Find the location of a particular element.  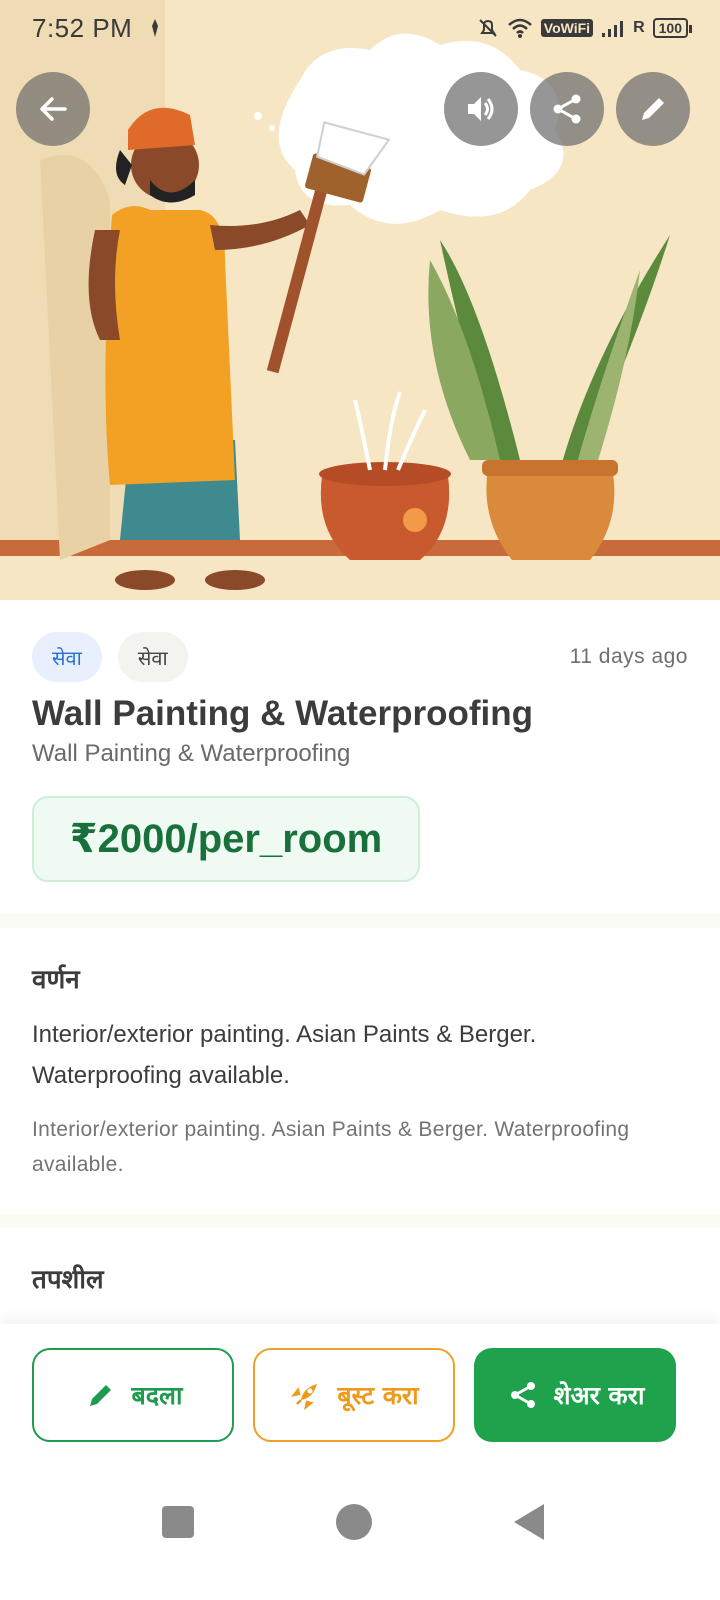

recents-button is located at coordinates (178, 1522).